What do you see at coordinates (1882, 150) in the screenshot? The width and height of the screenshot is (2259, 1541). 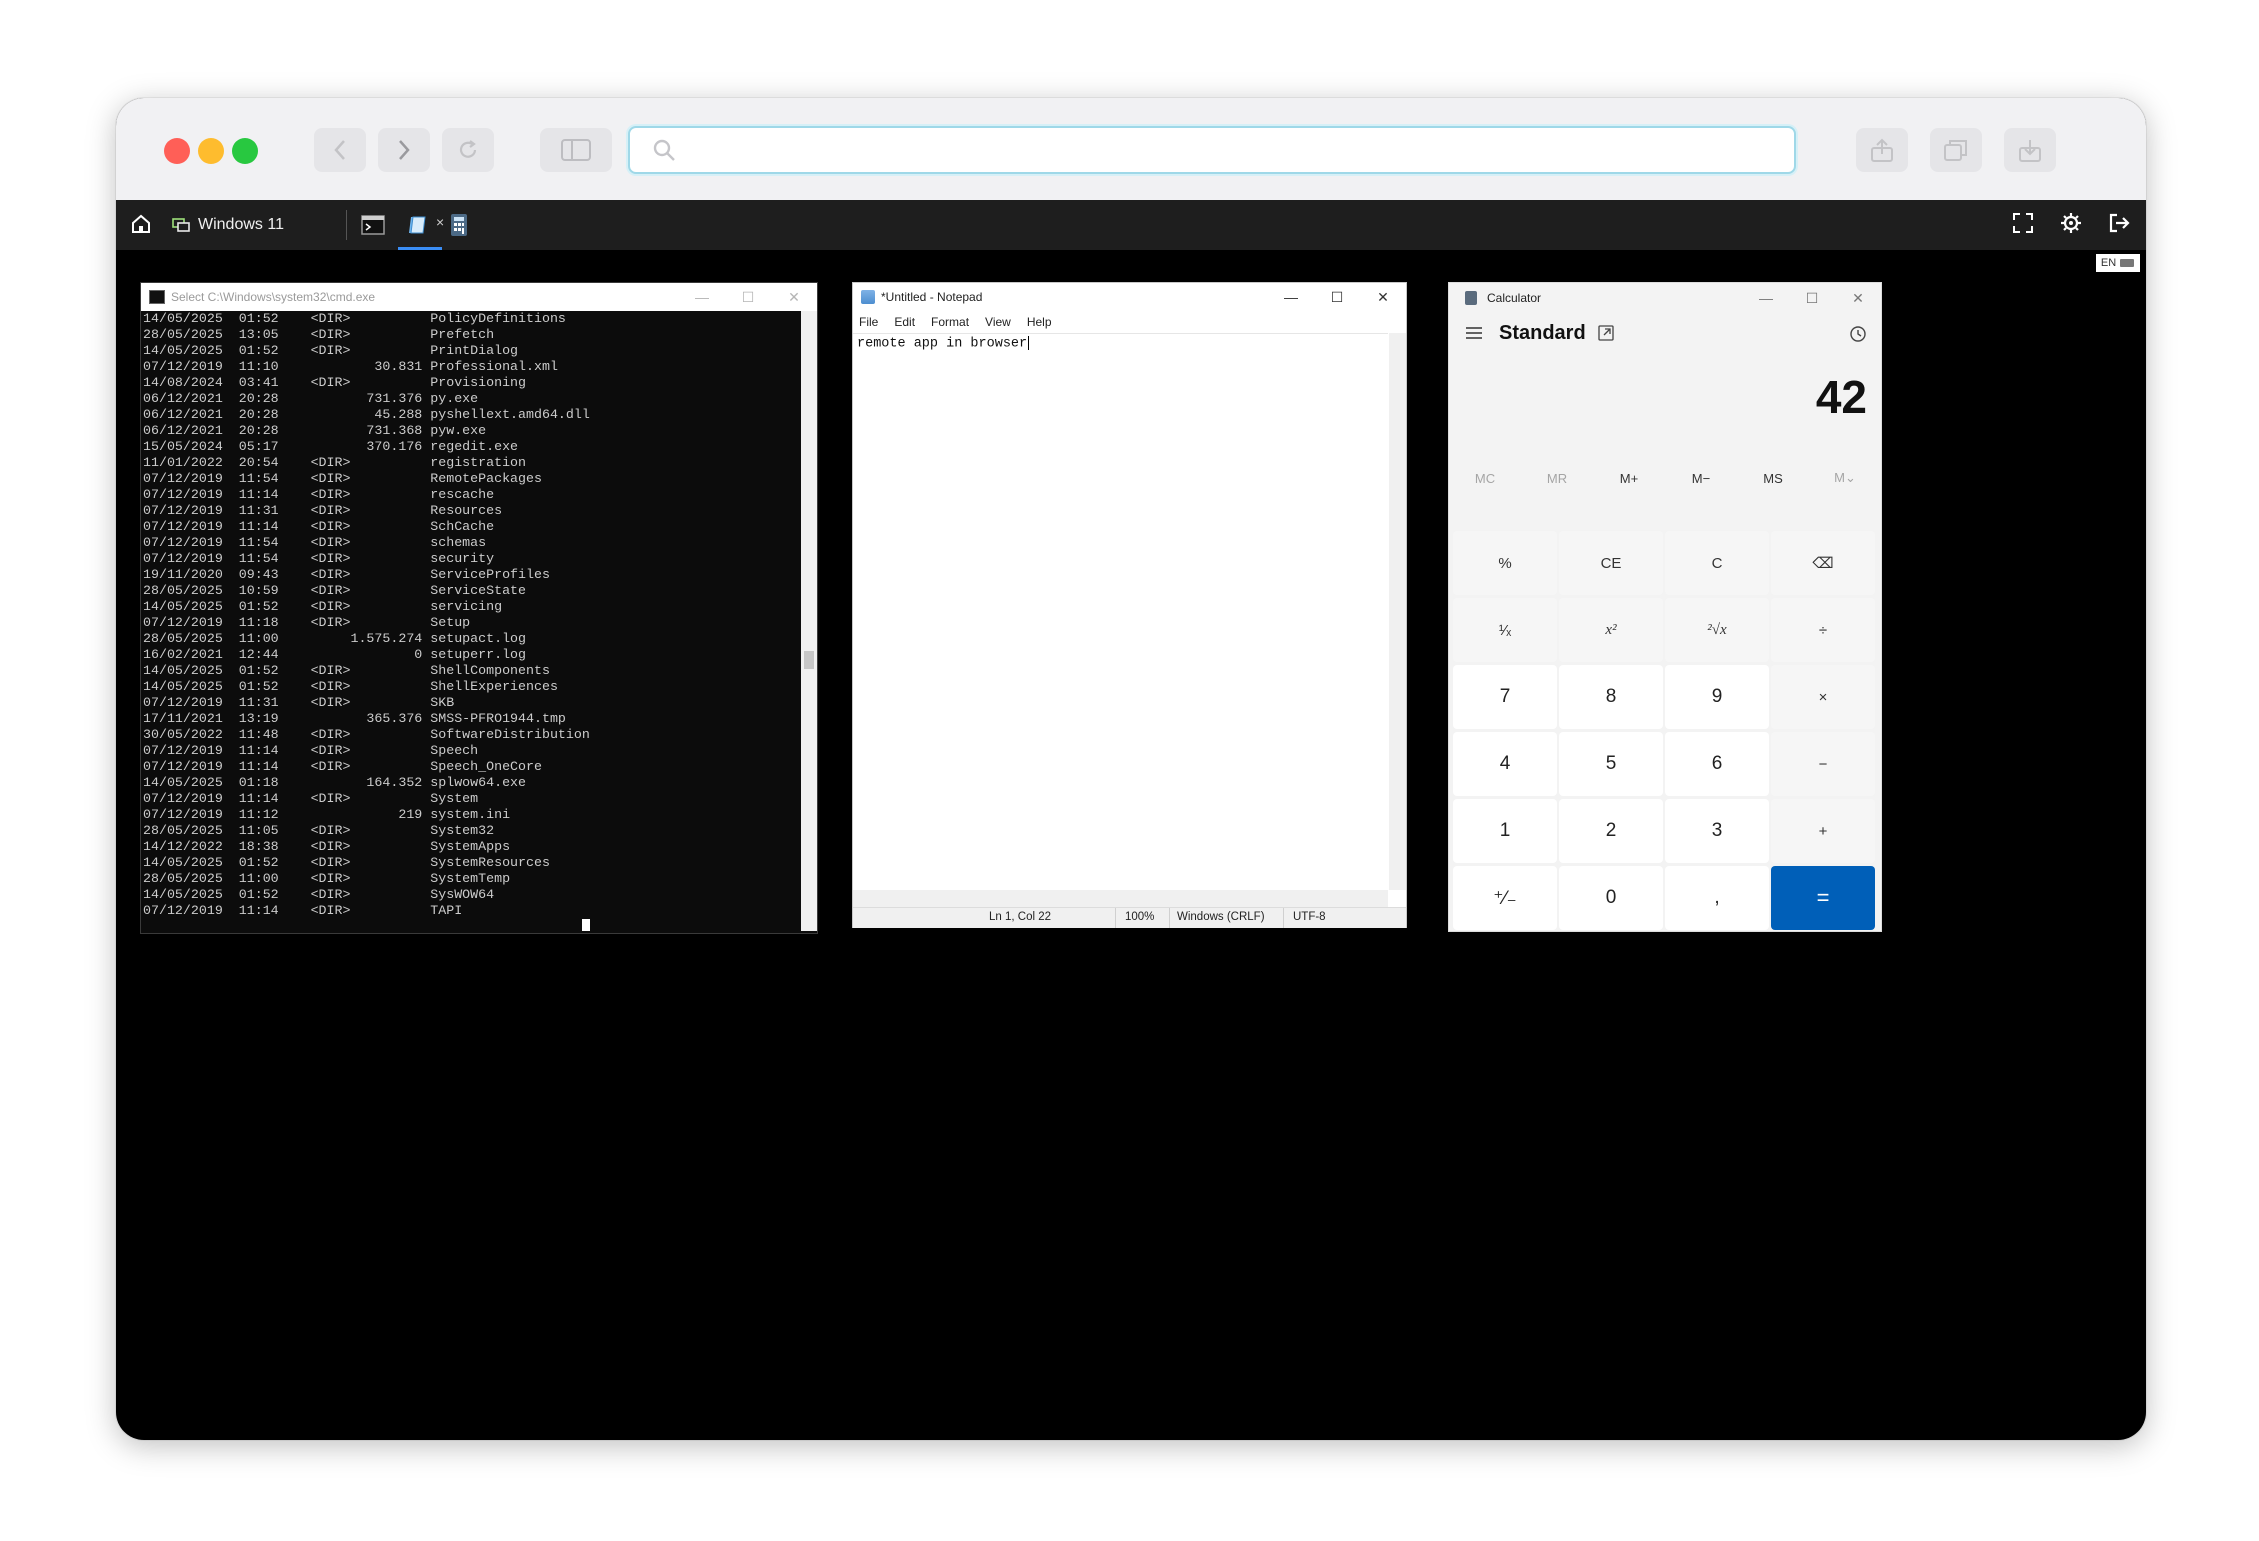 I see `share-button` at bounding box center [1882, 150].